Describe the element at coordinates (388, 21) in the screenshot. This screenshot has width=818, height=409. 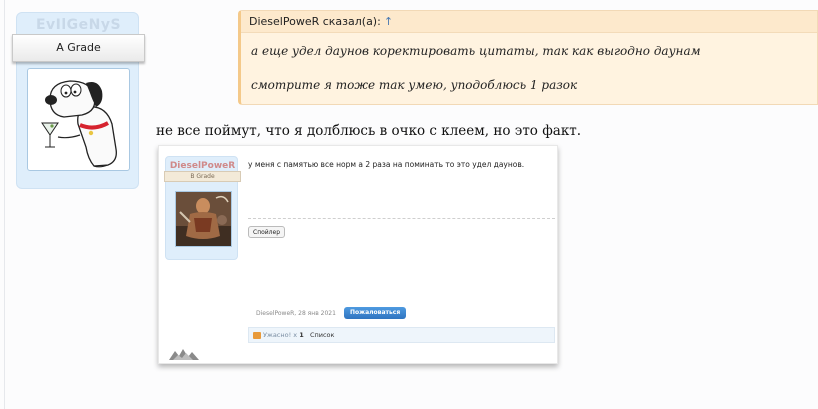
I see `quote-jump-arrow-icon: ↑` at that location.